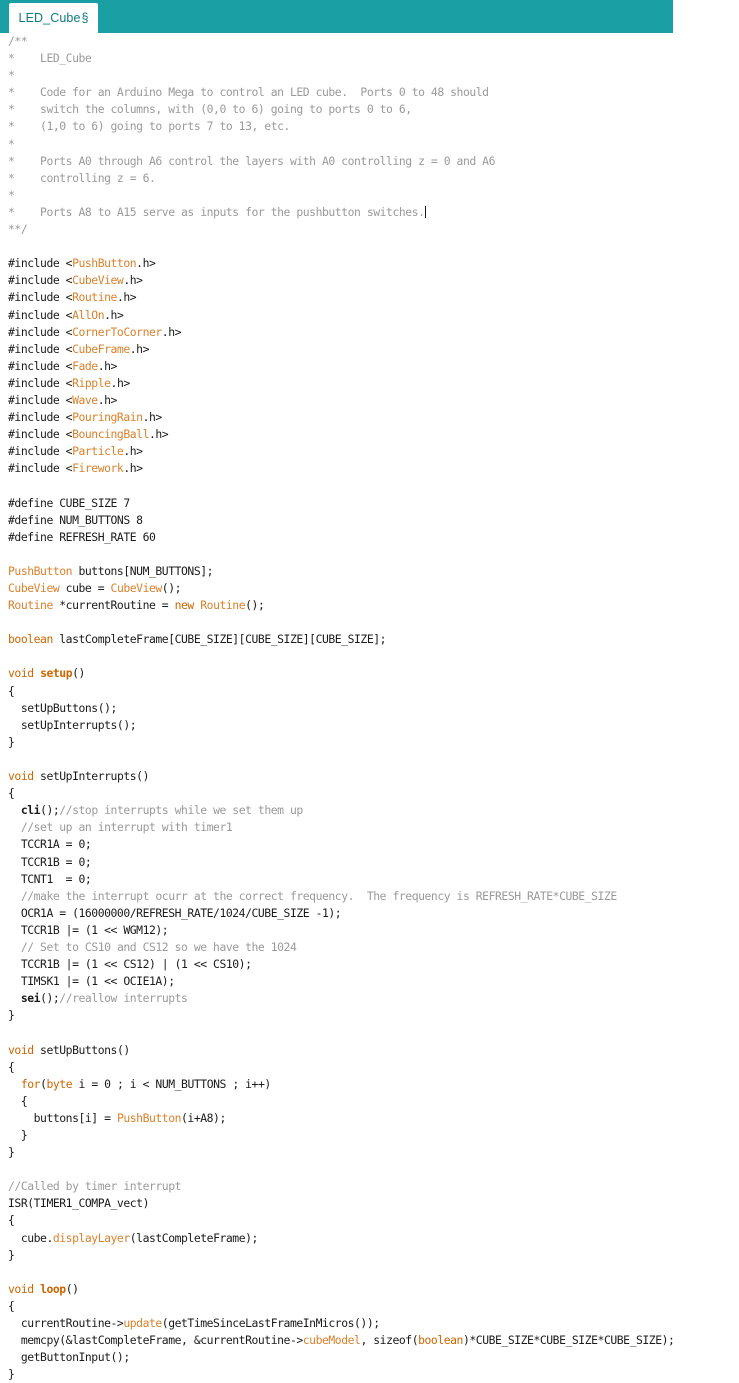 Image resolution: width=739 pixels, height=1383 pixels. What do you see at coordinates (369, 229) in the screenshot?
I see `code-line: **/` at bounding box center [369, 229].